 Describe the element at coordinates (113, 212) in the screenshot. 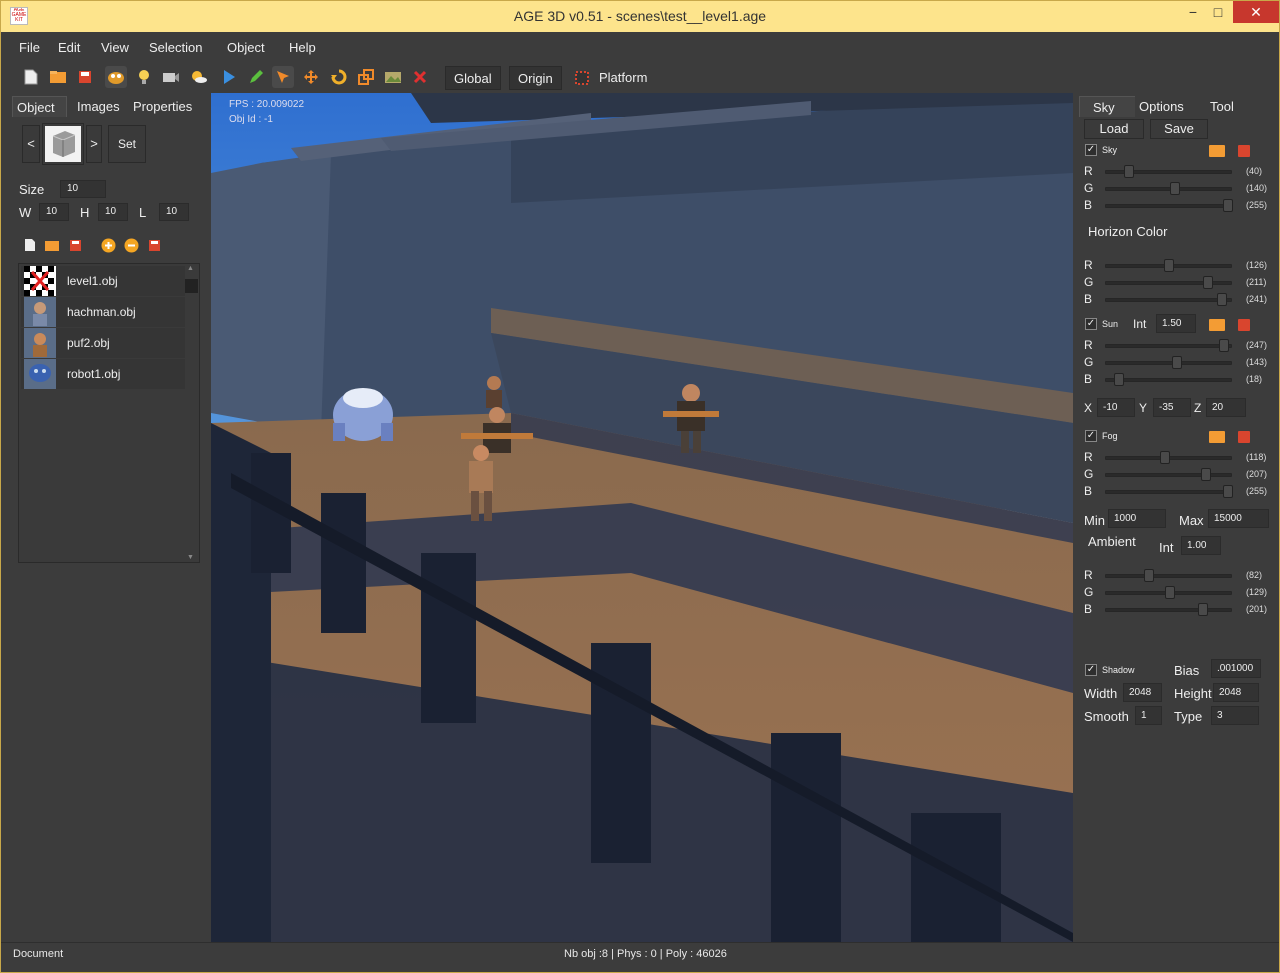

I see `h-field: 10` at that location.